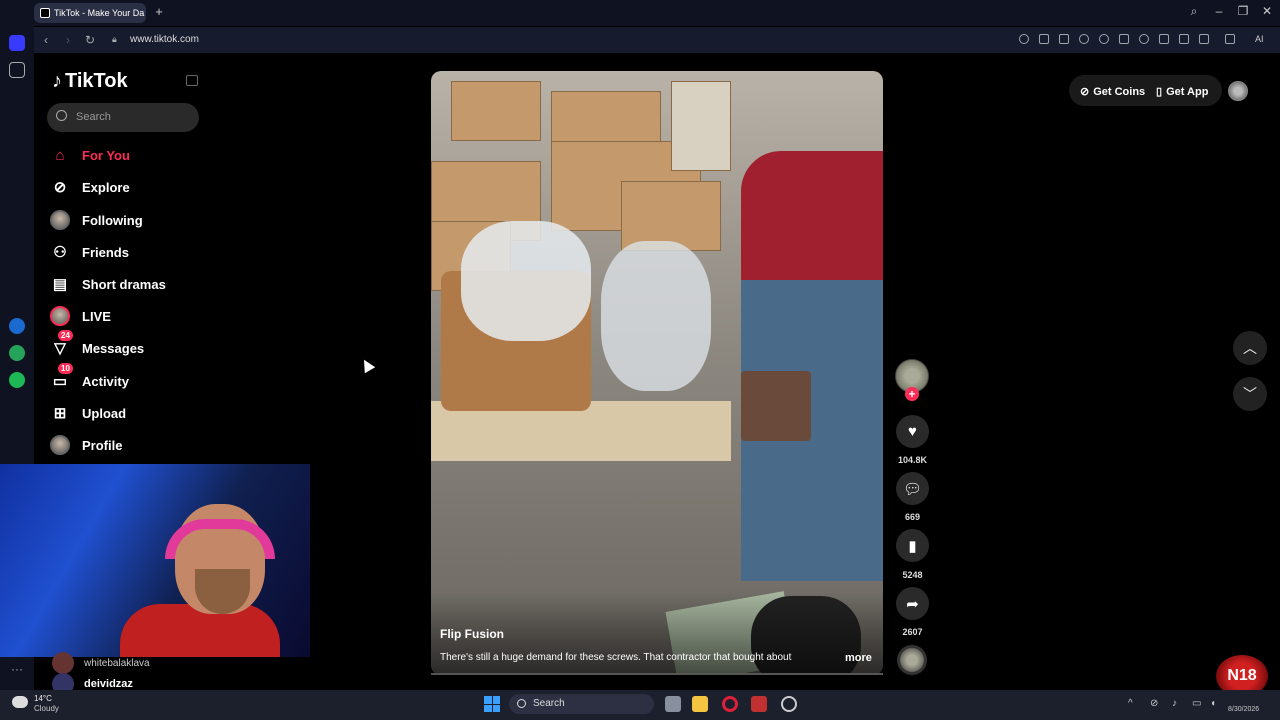 The image size is (1280, 720). I want to click on friends-icon: ⚇, so click(60, 252).